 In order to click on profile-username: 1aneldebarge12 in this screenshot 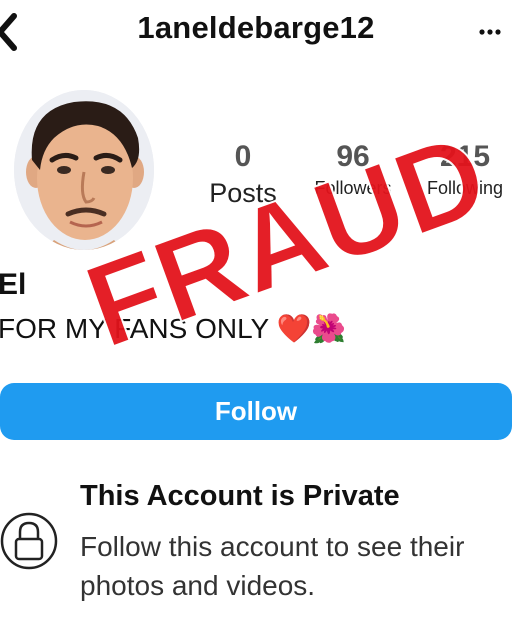, I will do `click(256, 27)`.